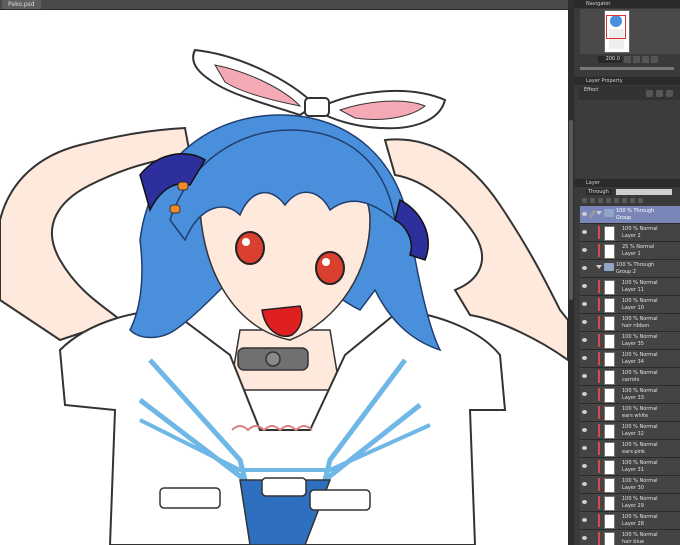 This screenshot has height=545, width=680. I want to click on layer-row: 100 % Normal carrots, so click(630, 377).